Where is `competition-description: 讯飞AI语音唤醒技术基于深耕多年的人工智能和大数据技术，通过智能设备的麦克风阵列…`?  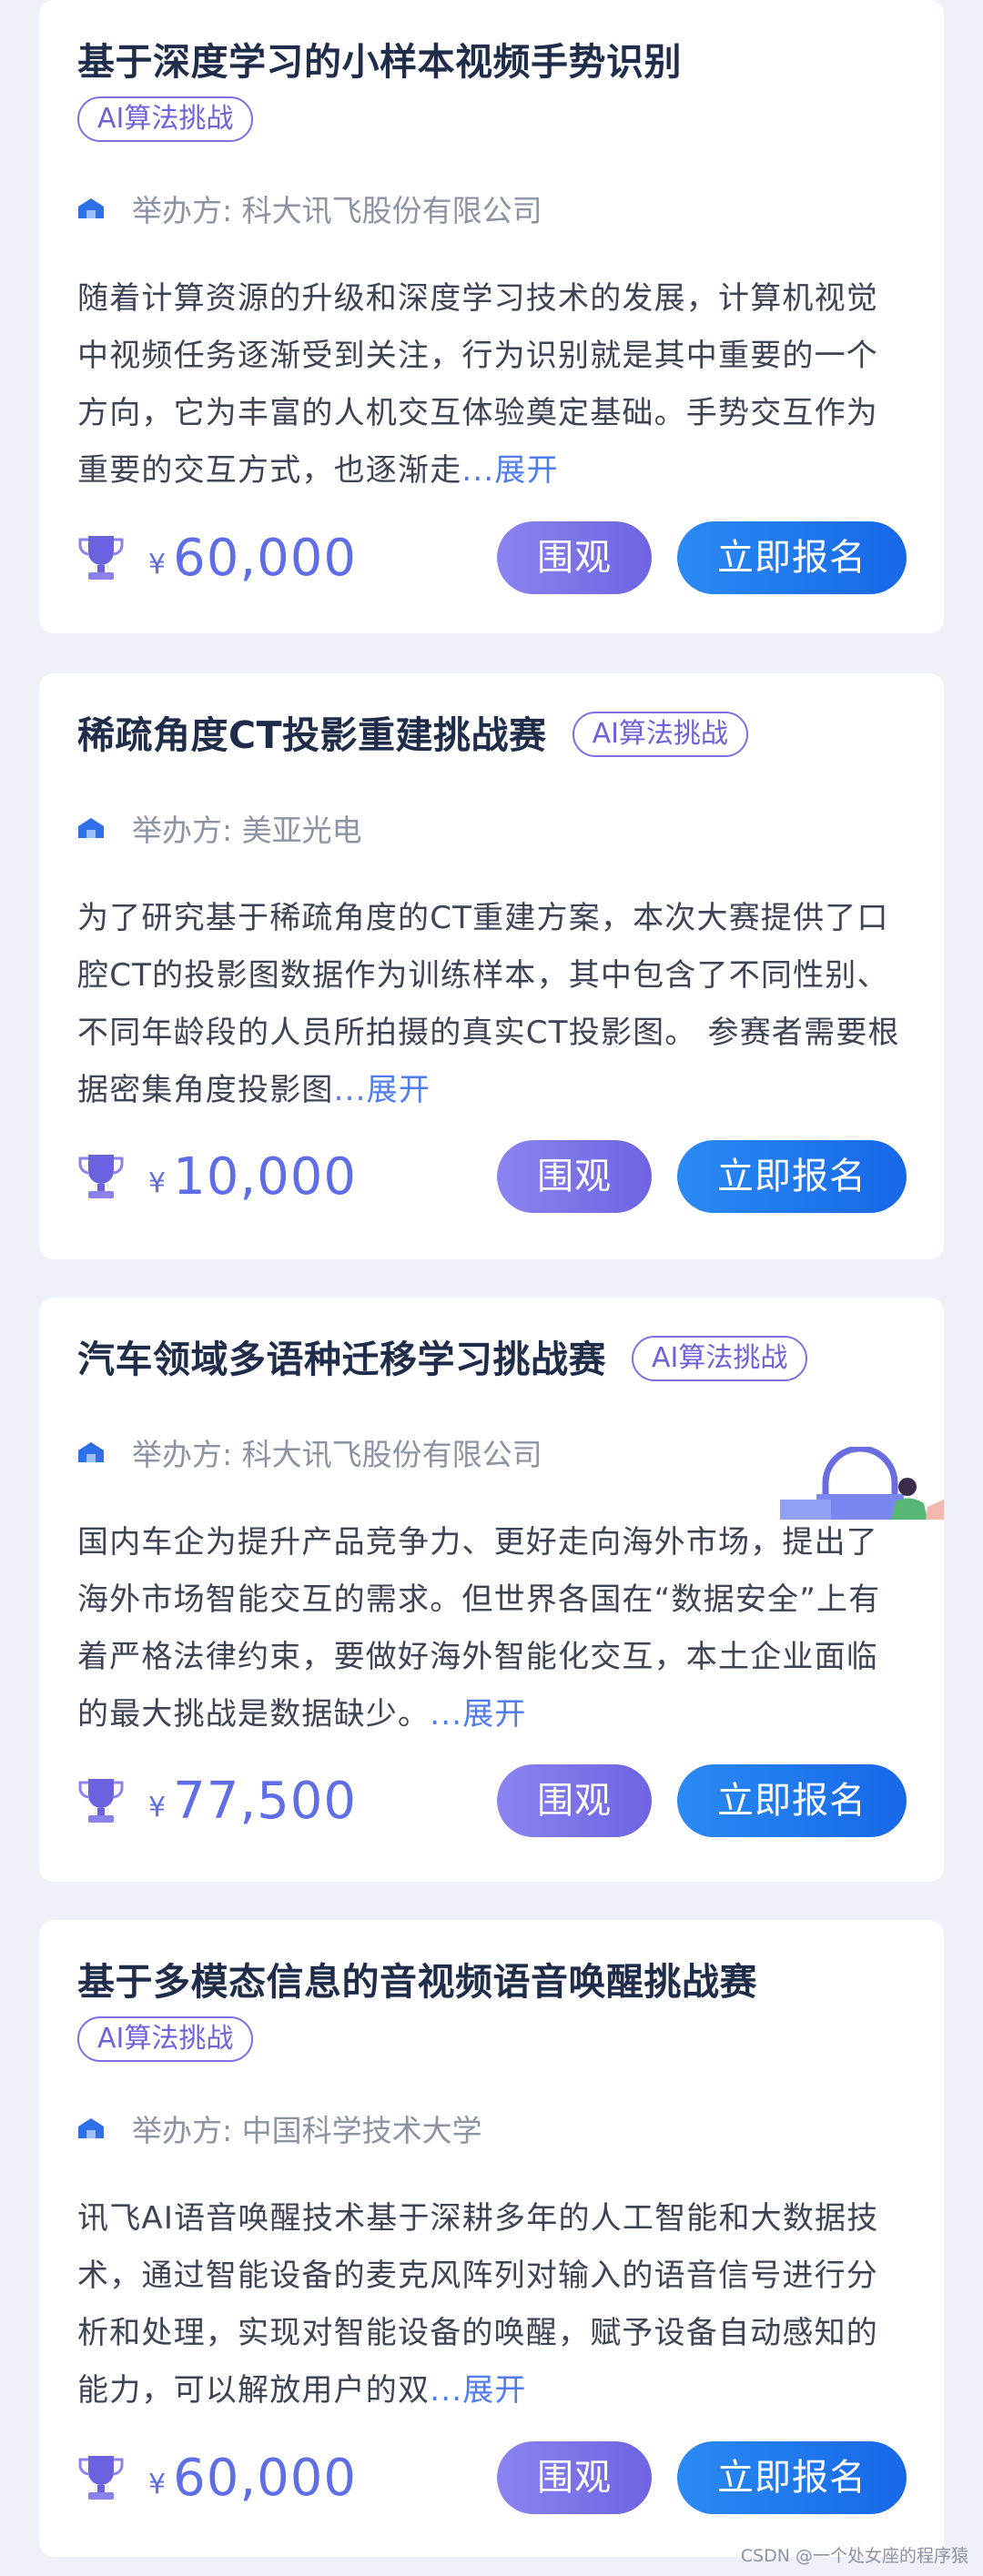
competition-description: 讯飞AI语音唤醒技术基于深耕多年的人工智能和大数据技术，通过智能设备的麦克风阵列… is located at coordinates (491, 2304).